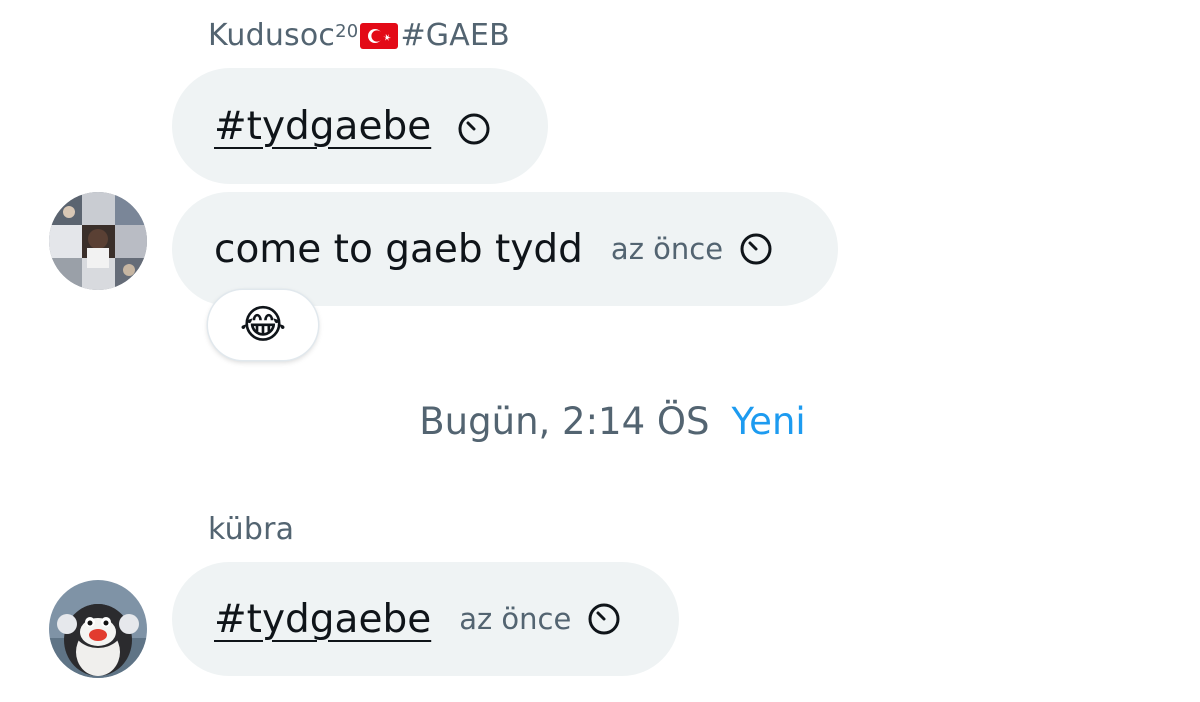 The height and width of the screenshot is (702, 1200). Describe the element at coordinates (564, 421) in the screenshot. I see `date-label: Bugün, 2:14 ÖS` at that location.